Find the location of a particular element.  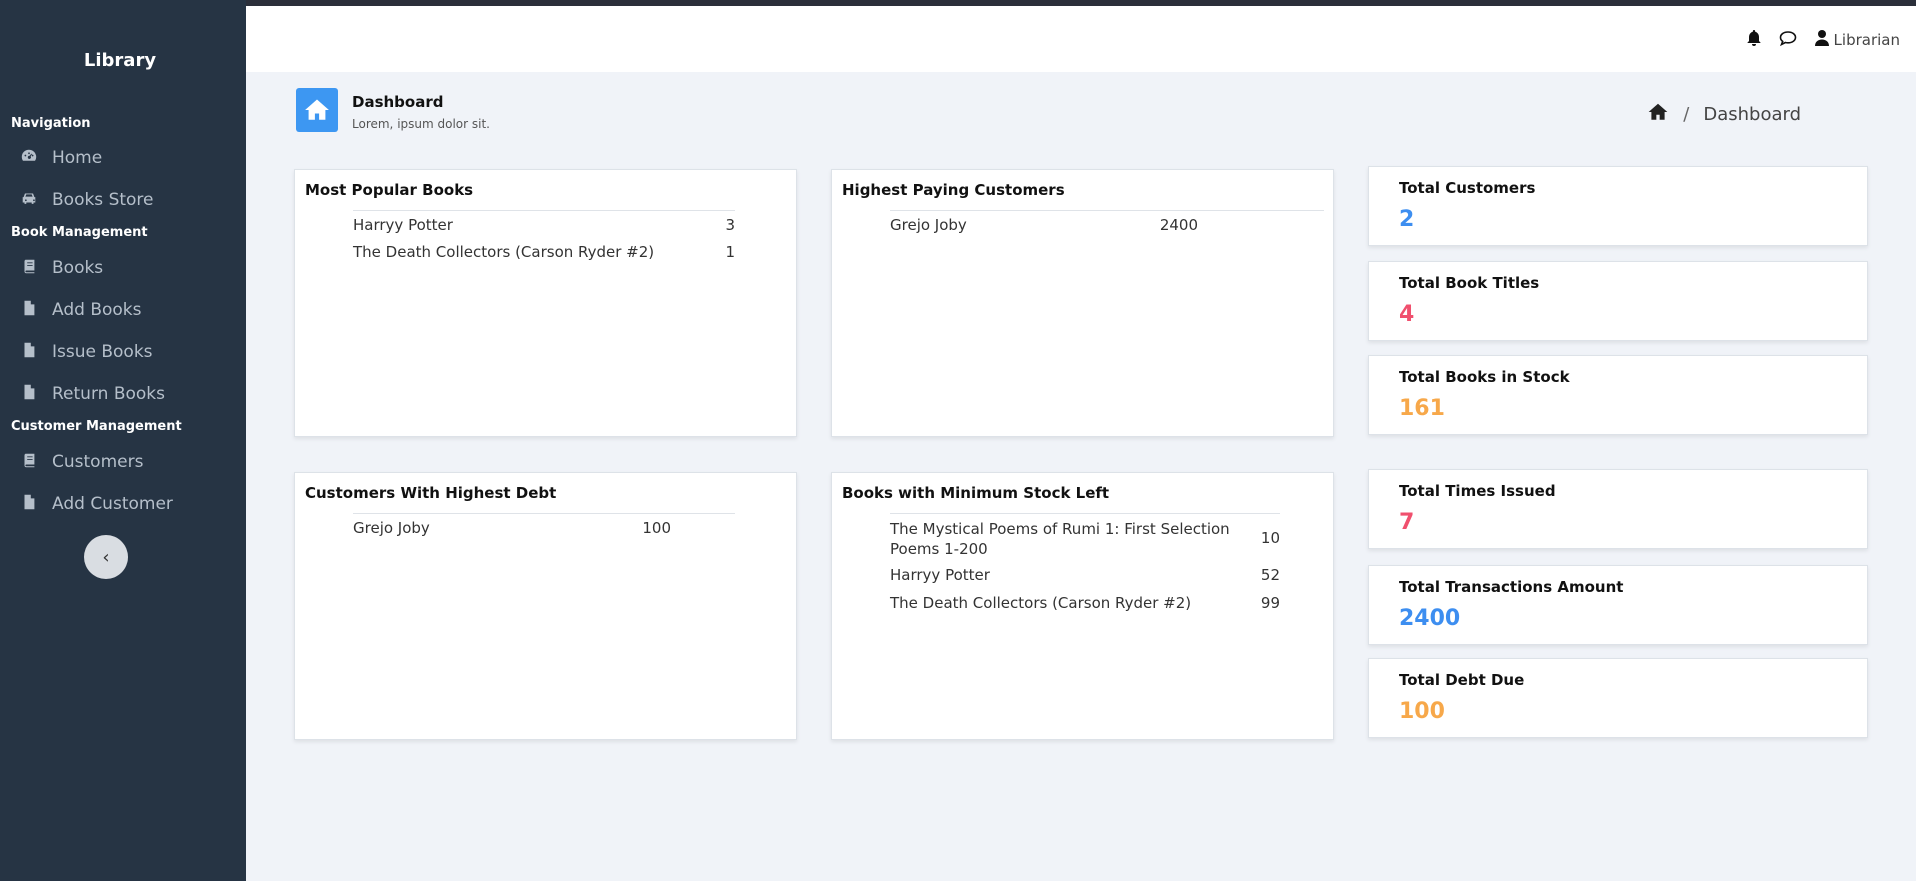

section-book-management: Book Management is located at coordinates (79, 232).